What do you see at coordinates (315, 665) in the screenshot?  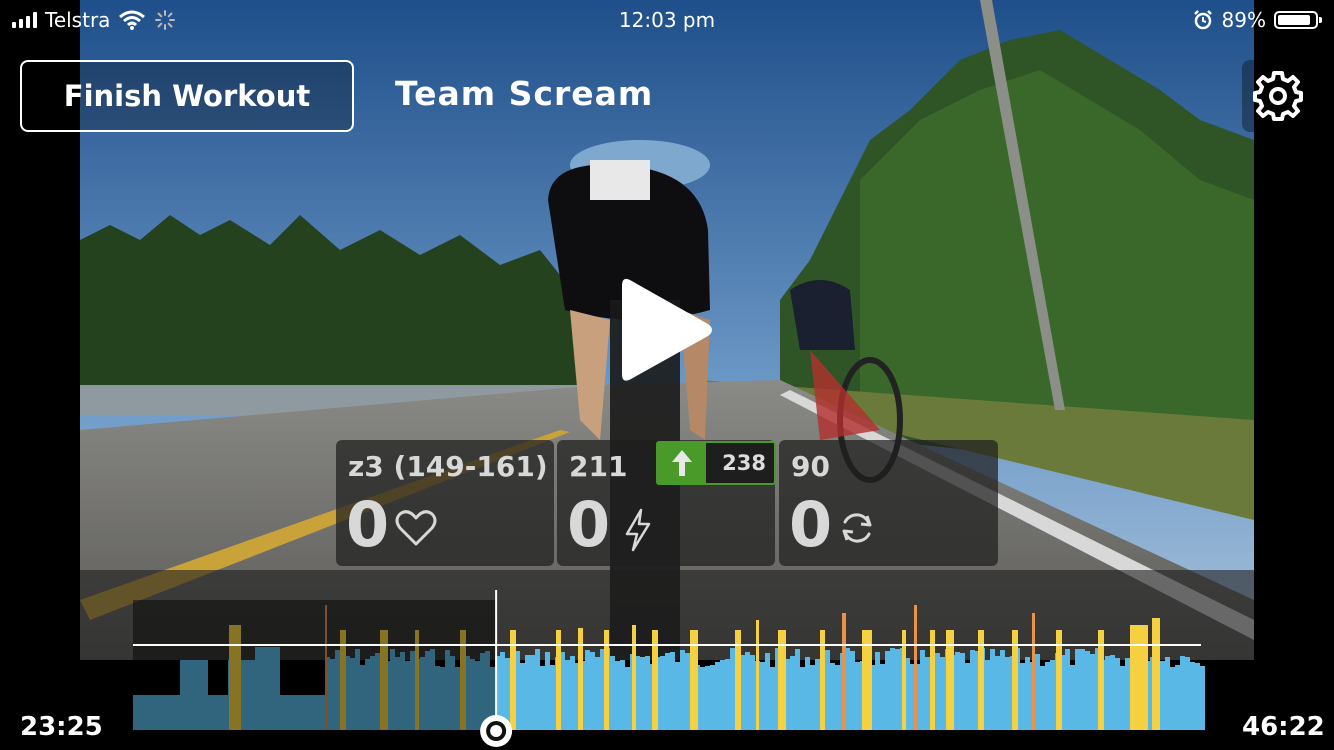 I see `completed-overlay` at bounding box center [315, 665].